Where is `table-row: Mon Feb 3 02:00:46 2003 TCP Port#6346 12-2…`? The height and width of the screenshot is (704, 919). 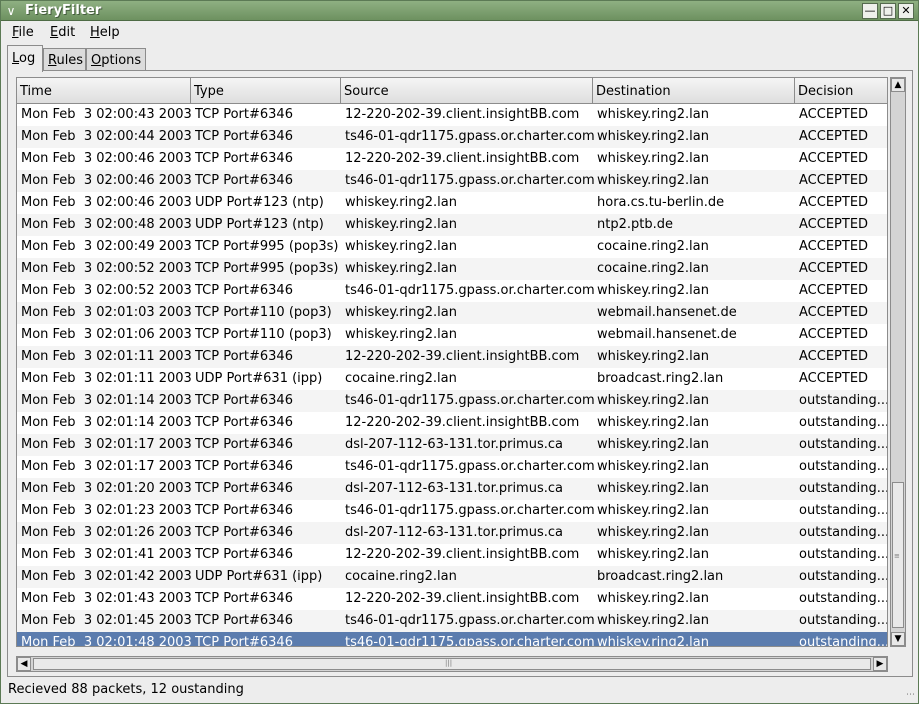 table-row: Mon Feb 3 02:00:46 2003 TCP Port#6346 12-2… is located at coordinates (452, 159).